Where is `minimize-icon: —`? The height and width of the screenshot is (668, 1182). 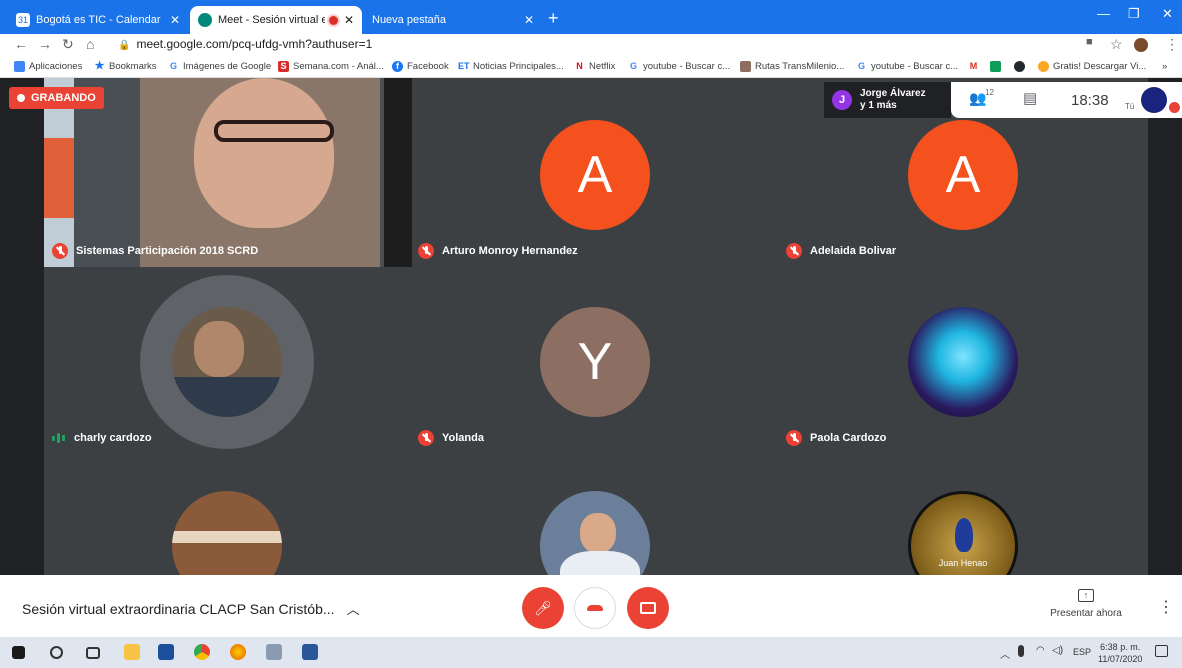 minimize-icon: — is located at coordinates (1103, 13).